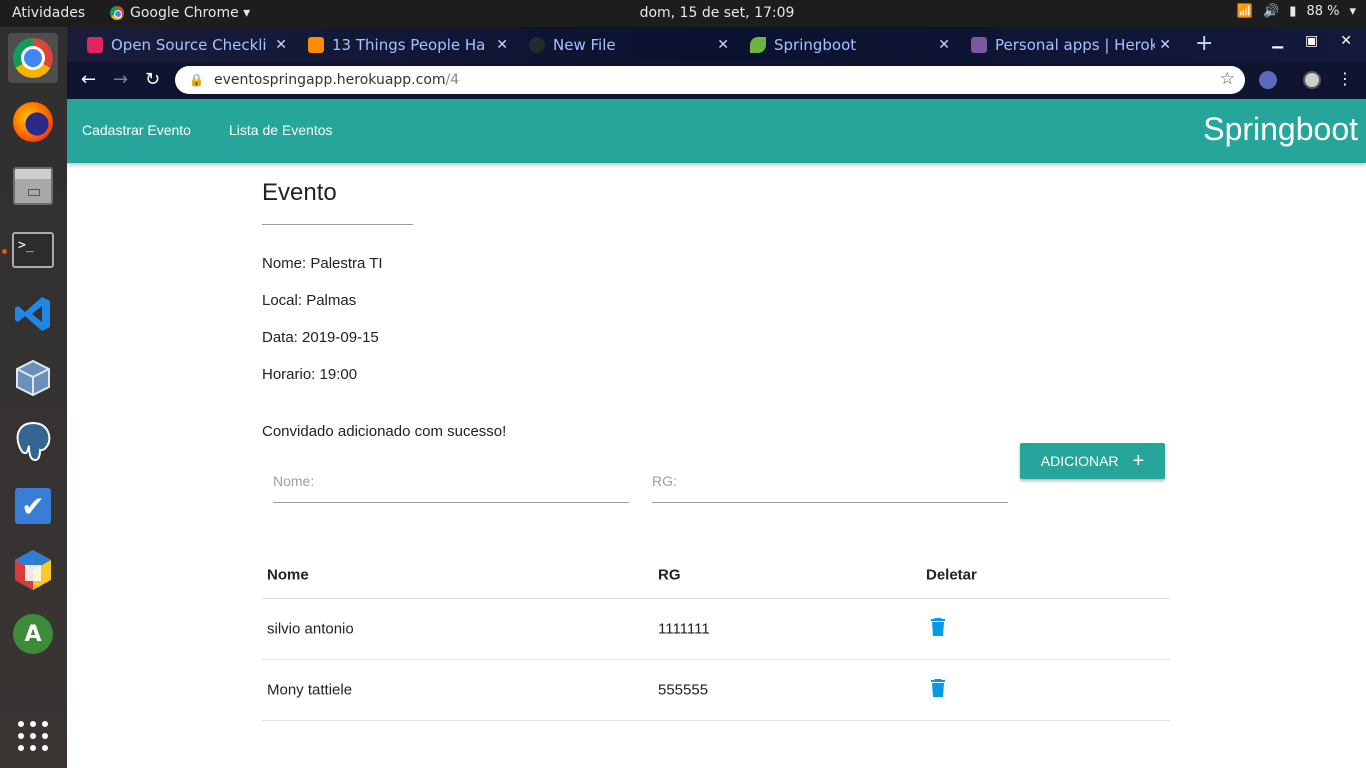  I want to click on tab-label: 13 Things People Hate, so click(408, 44).